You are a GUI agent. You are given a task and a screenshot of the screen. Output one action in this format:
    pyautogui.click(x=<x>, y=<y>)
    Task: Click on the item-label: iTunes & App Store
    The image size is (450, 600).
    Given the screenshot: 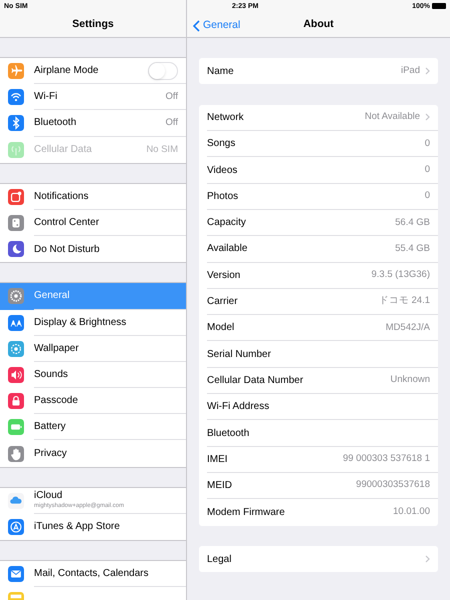 What is the action you would take?
    pyautogui.click(x=77, y=527)
    